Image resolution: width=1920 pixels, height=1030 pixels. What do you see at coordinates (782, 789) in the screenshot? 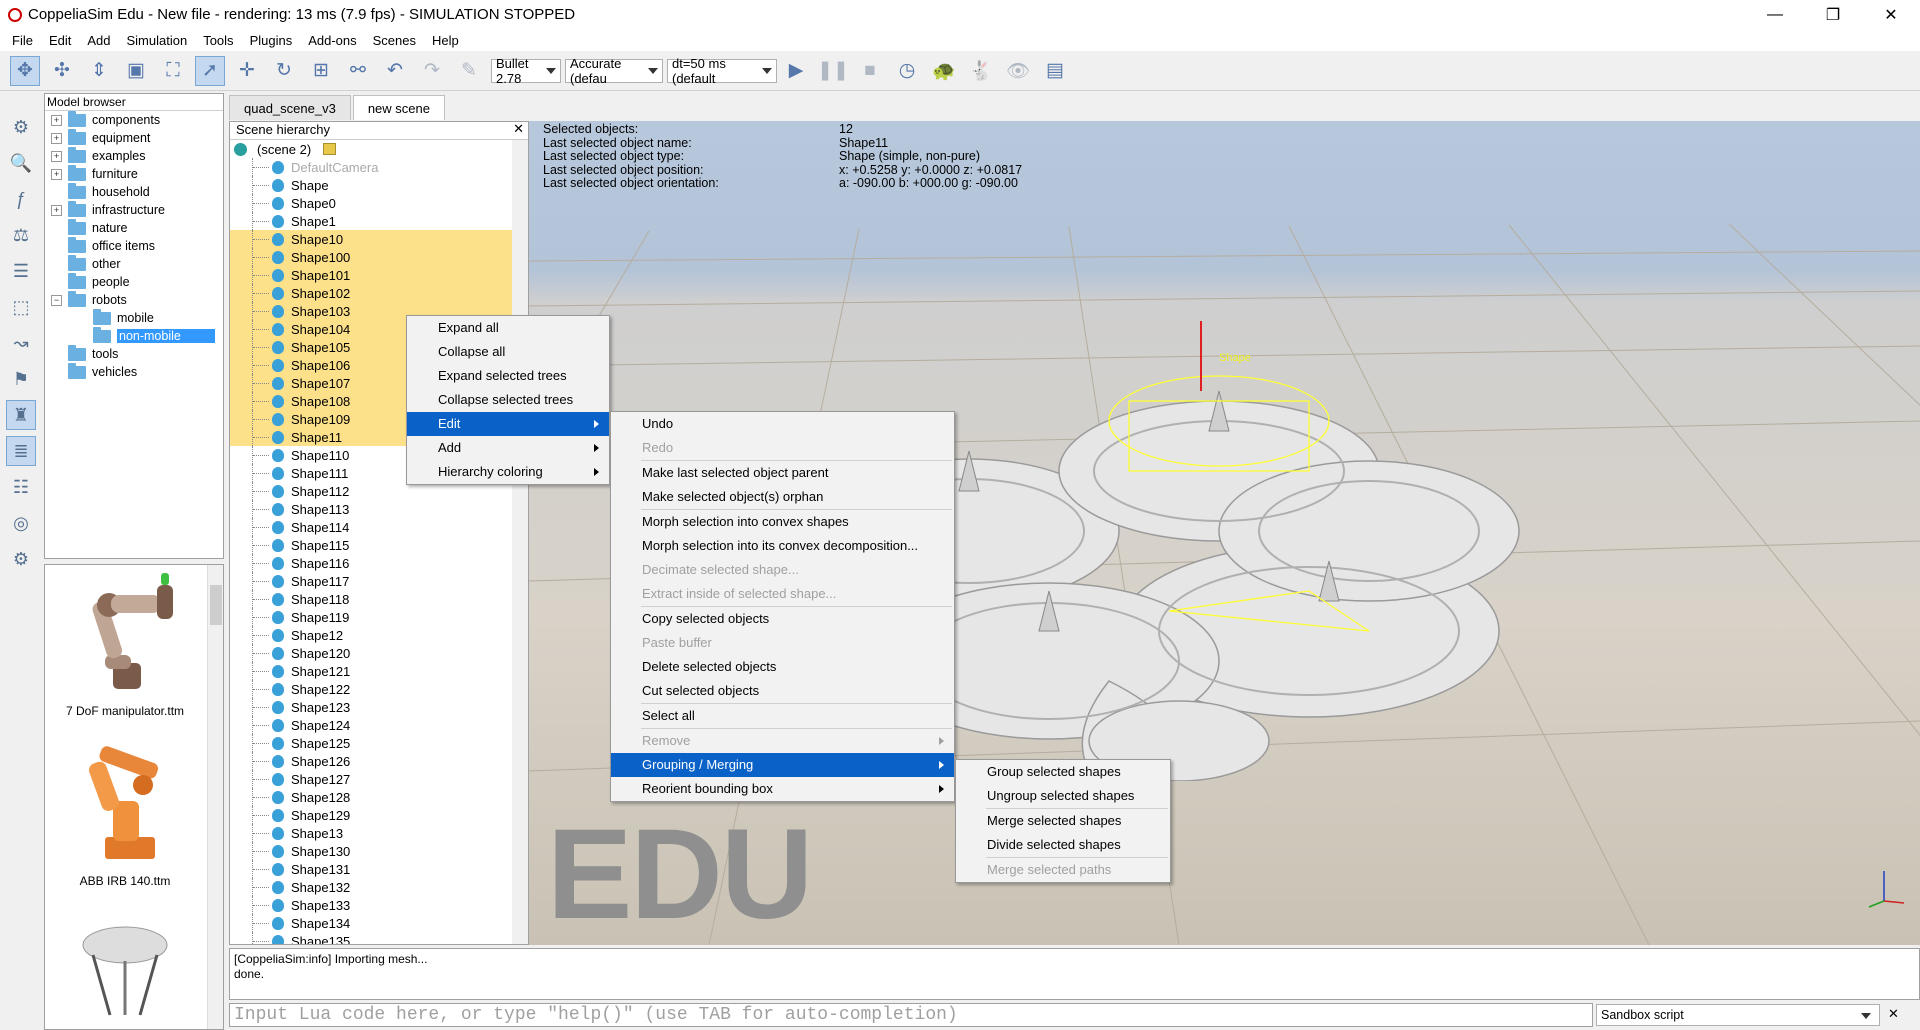
I see `menu-item-reorient-bbox: Reorient bounding box` at bounding box center [782, 789].